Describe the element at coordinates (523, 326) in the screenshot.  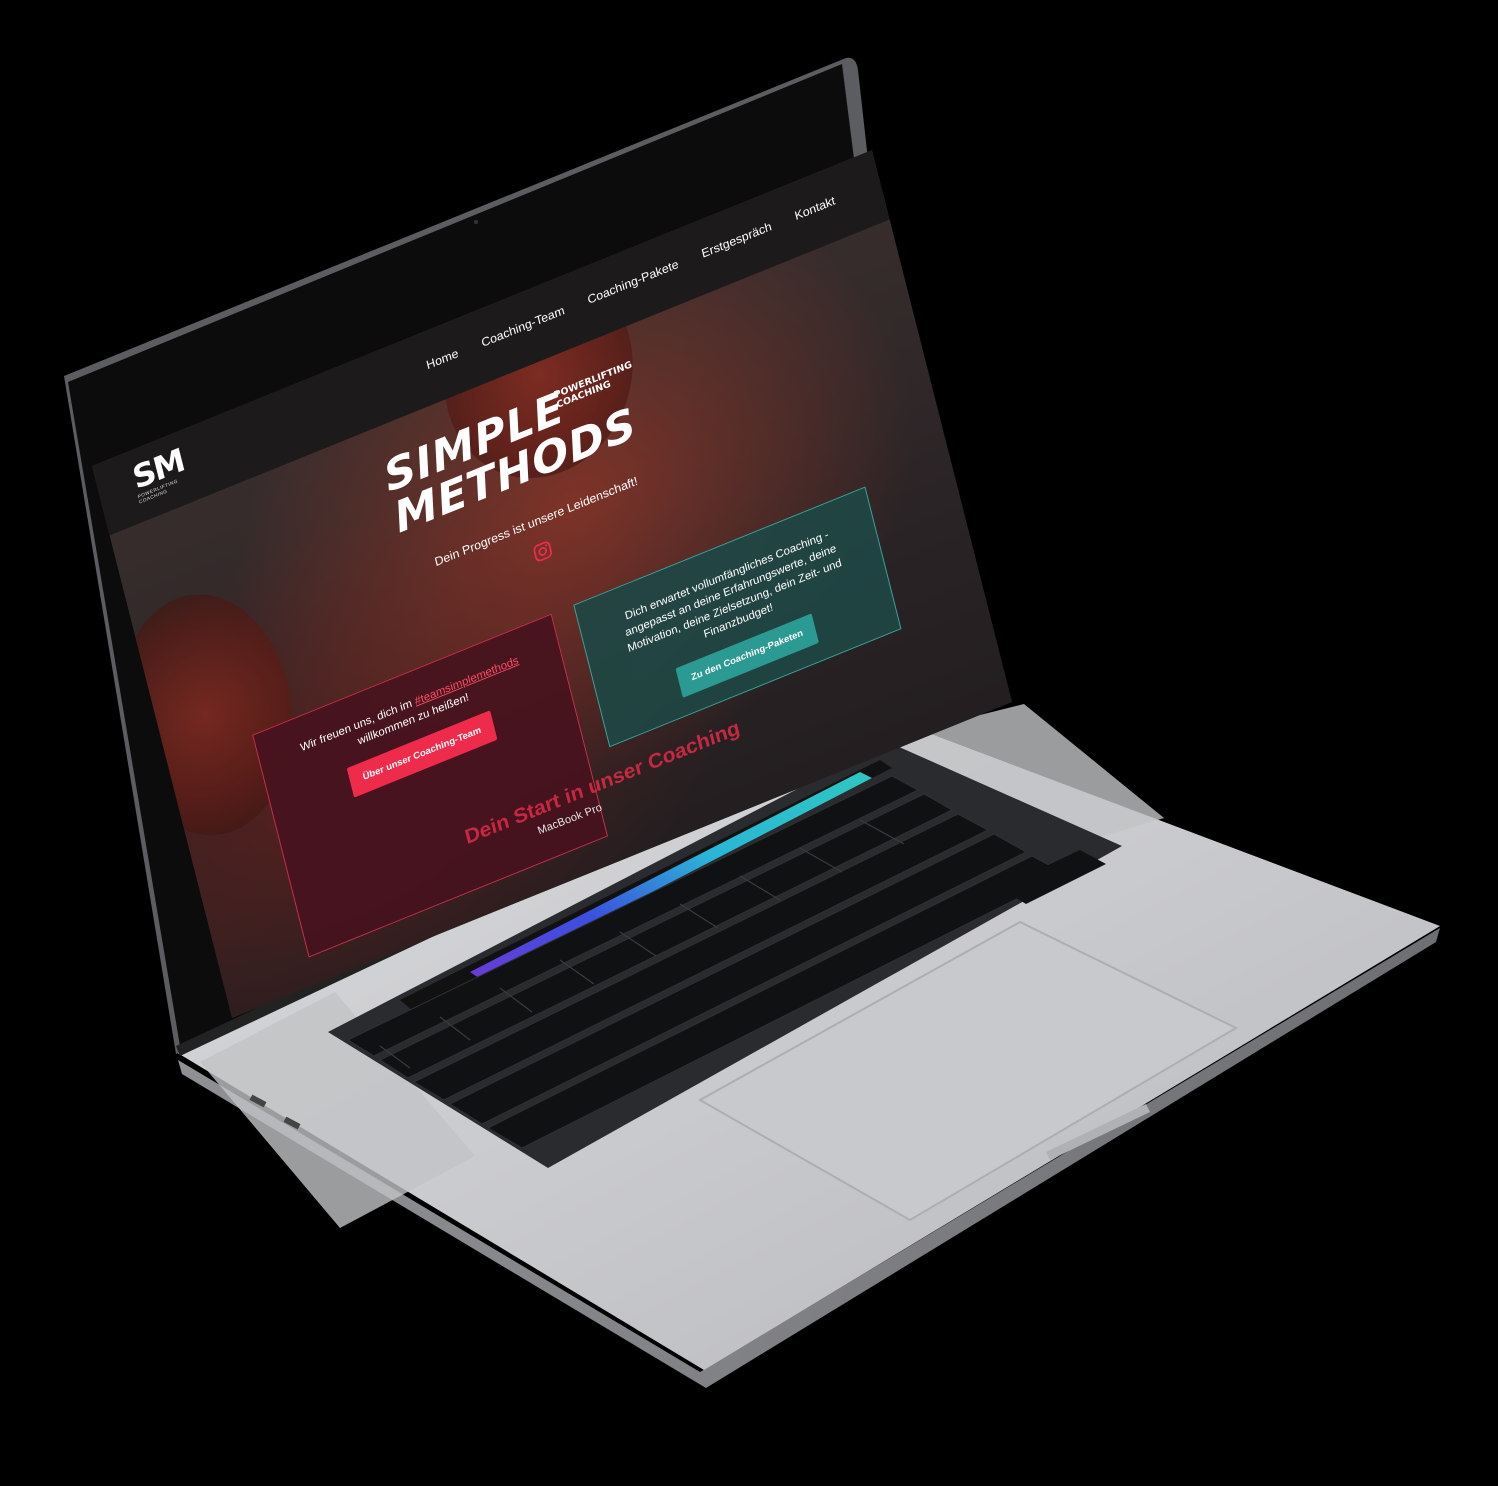
I see `nav-coaching-team: Coaching-Team` at that location.